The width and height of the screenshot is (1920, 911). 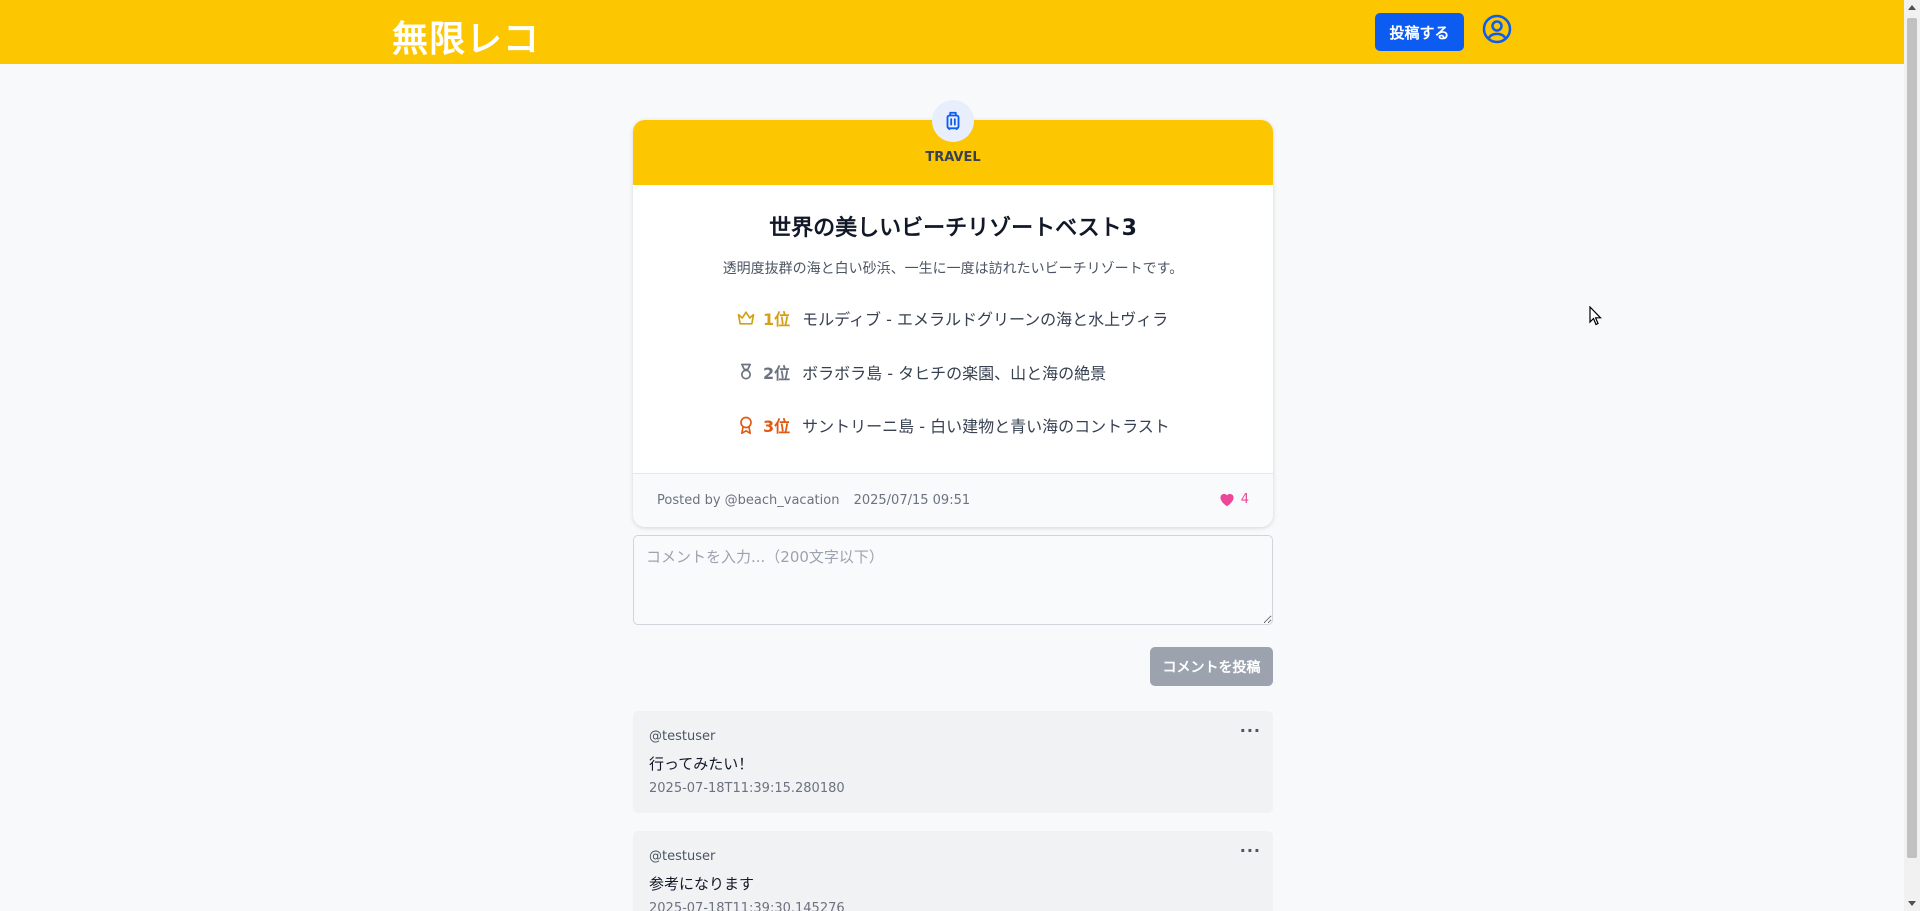 I want to click on rank-text: ボラボラ島 - タヒチの楽園、山と海の絶景, so click(x=954, y=373).